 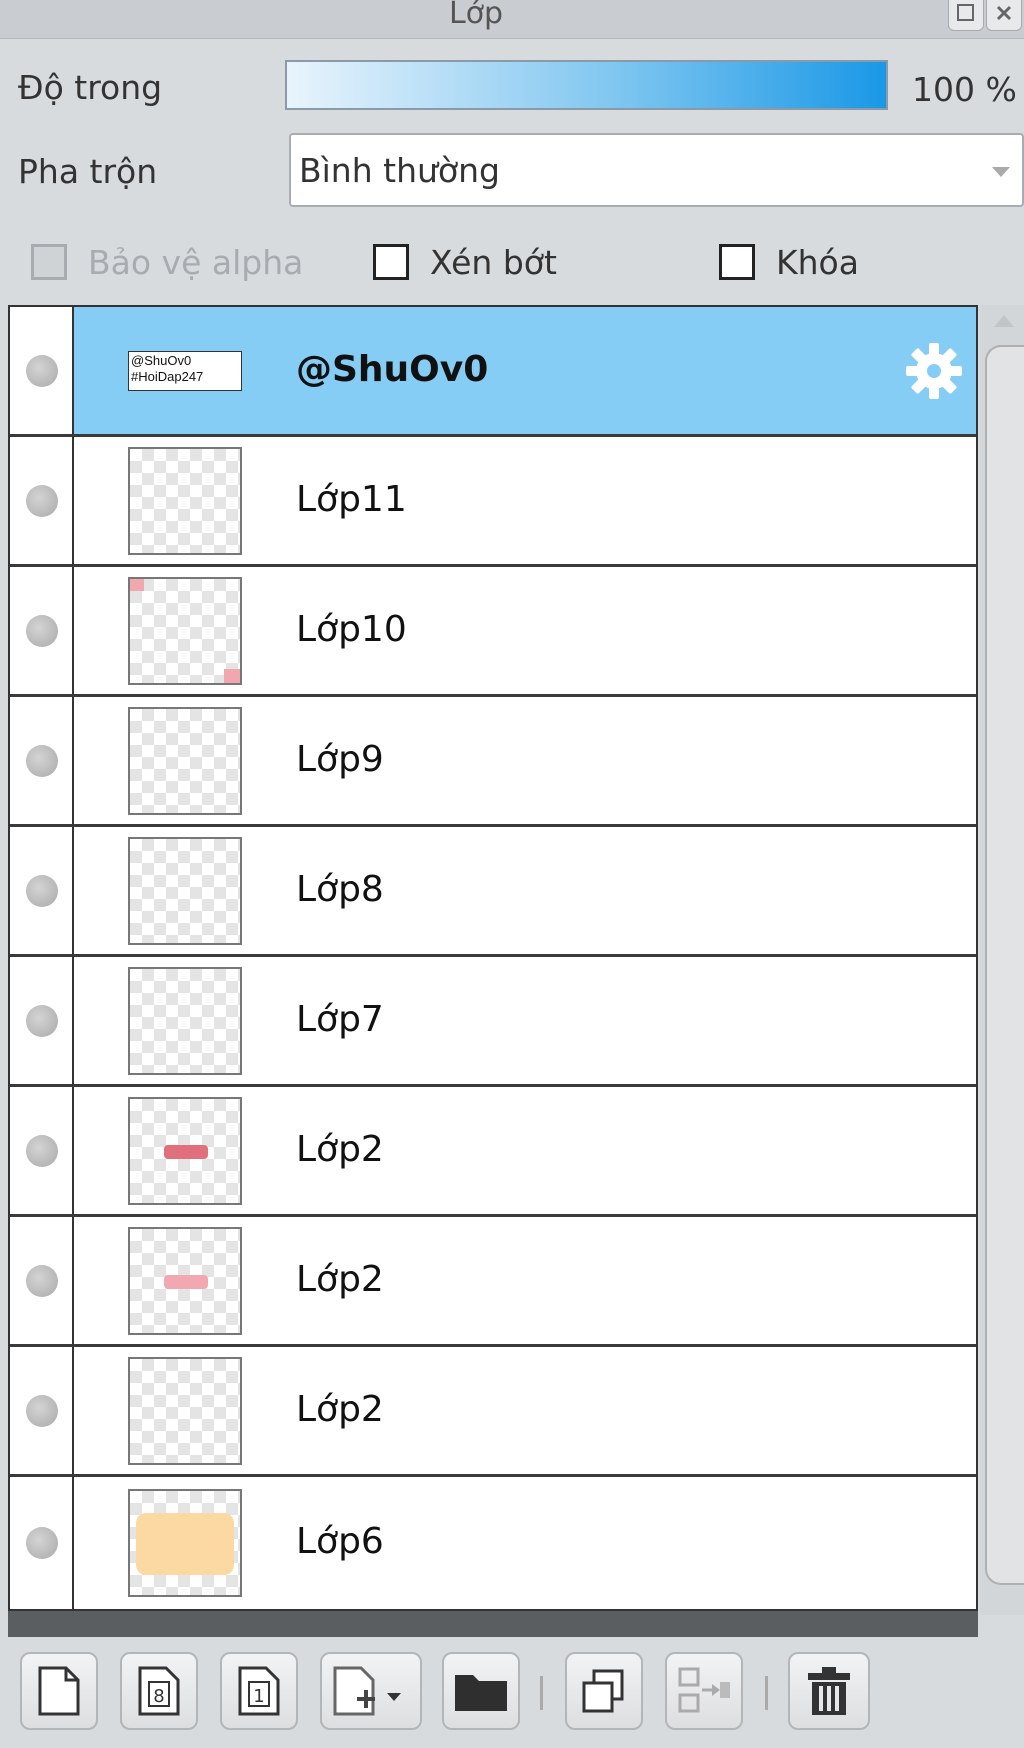 What do you see at coordinates (964, 89) in the screenshot?
I see `opacity-value: 100 %` at bounding box center [964, 89].